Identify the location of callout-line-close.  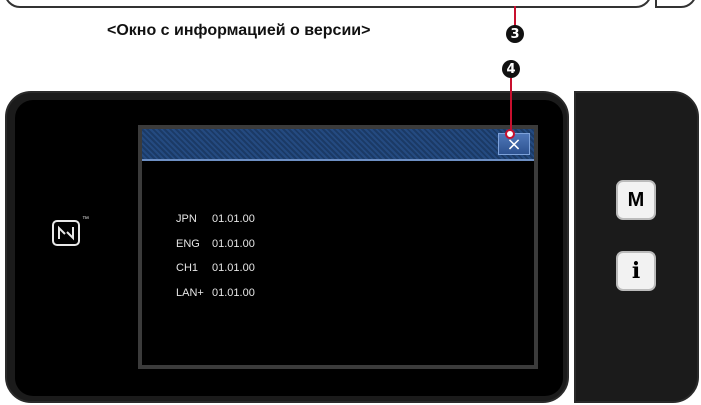
(511, 105).